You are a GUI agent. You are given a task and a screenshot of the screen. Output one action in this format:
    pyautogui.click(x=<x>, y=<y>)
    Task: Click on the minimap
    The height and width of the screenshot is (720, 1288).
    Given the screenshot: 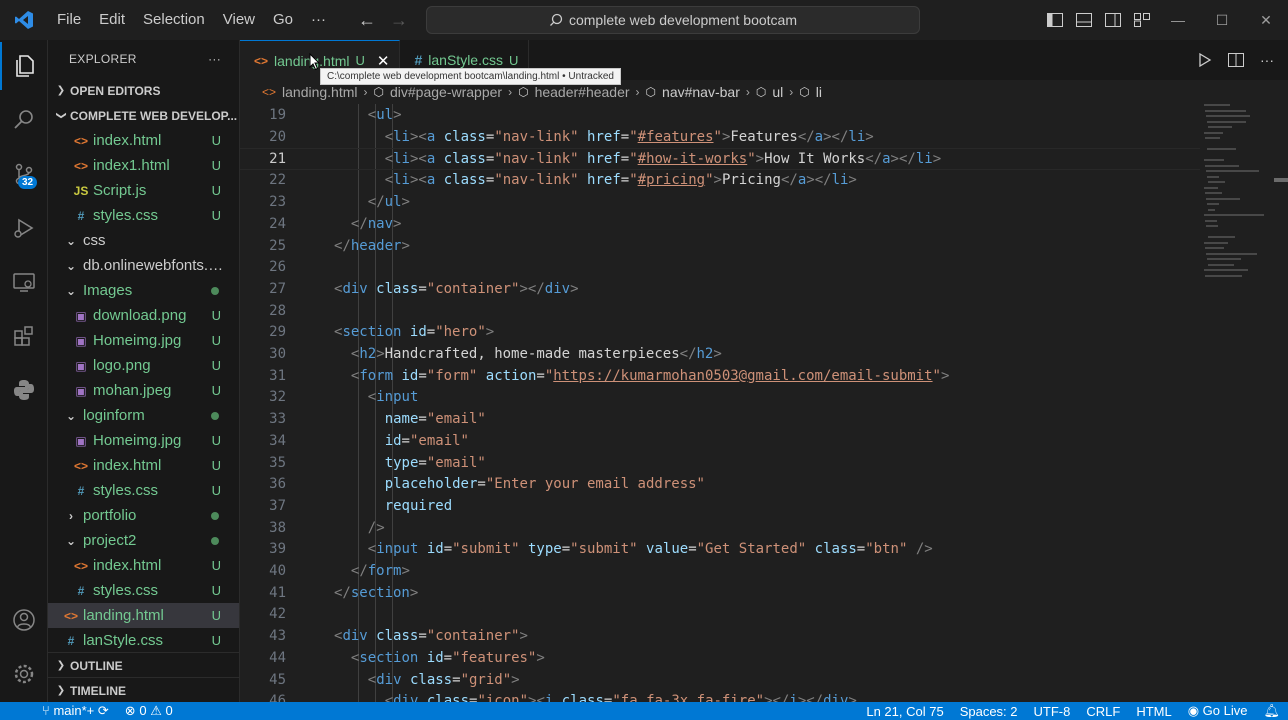 What is the action you would take?
    pyautogui.click(x=1237, y=194)
    